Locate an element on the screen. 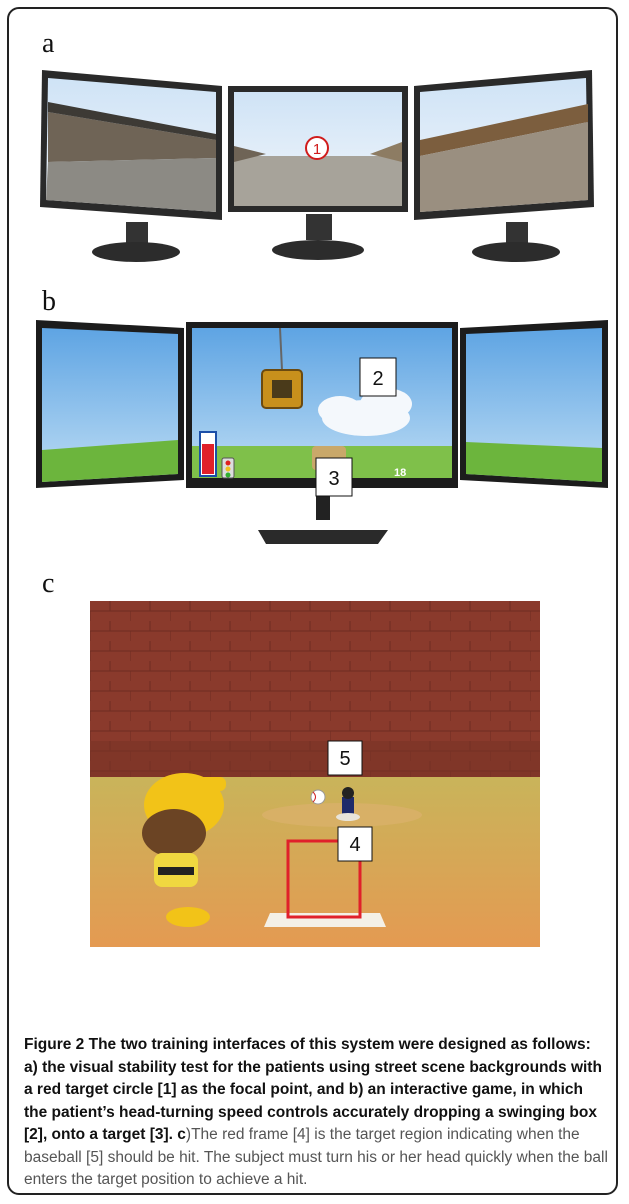 The image size is (629, 1204). energy-bar-icon is located at coordinates (208, 454).